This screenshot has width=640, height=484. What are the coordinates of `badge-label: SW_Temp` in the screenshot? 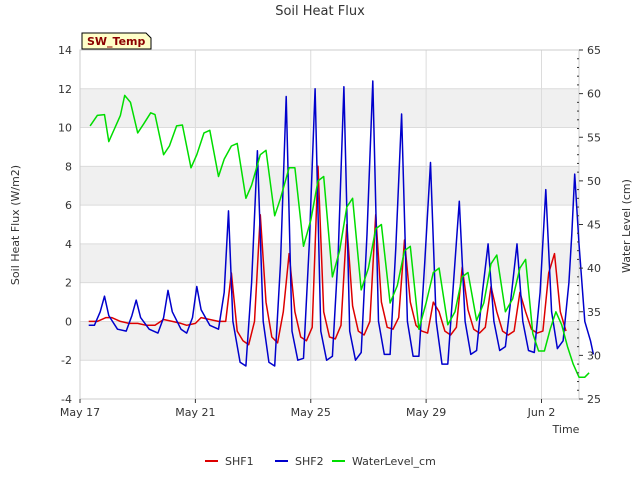 It's located at (116, 41).